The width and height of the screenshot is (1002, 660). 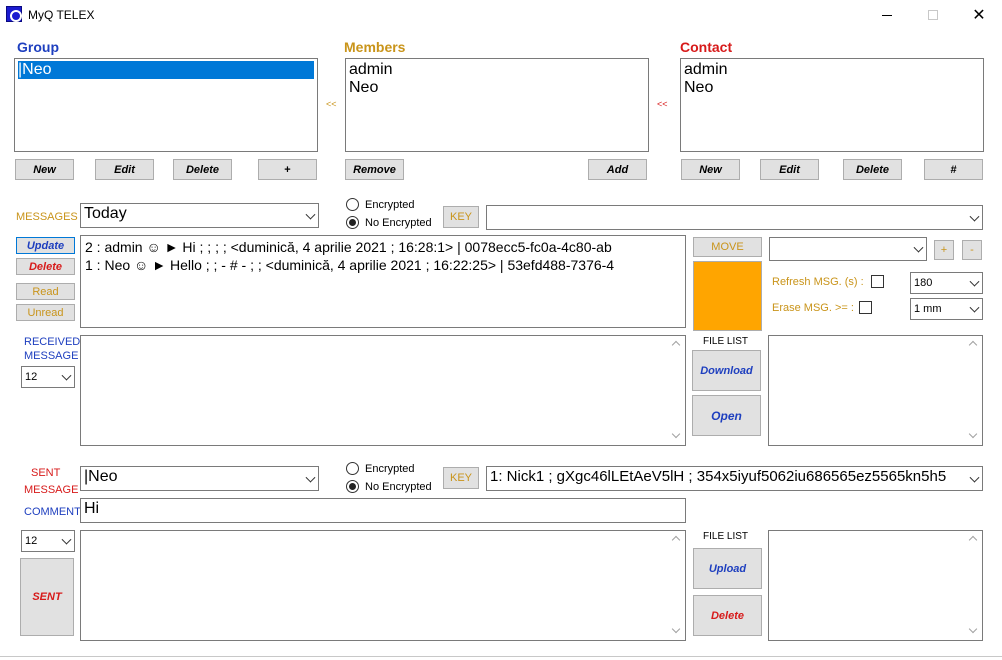 I want to click on received-font-size-value: 12, so click(x=31, y=377).